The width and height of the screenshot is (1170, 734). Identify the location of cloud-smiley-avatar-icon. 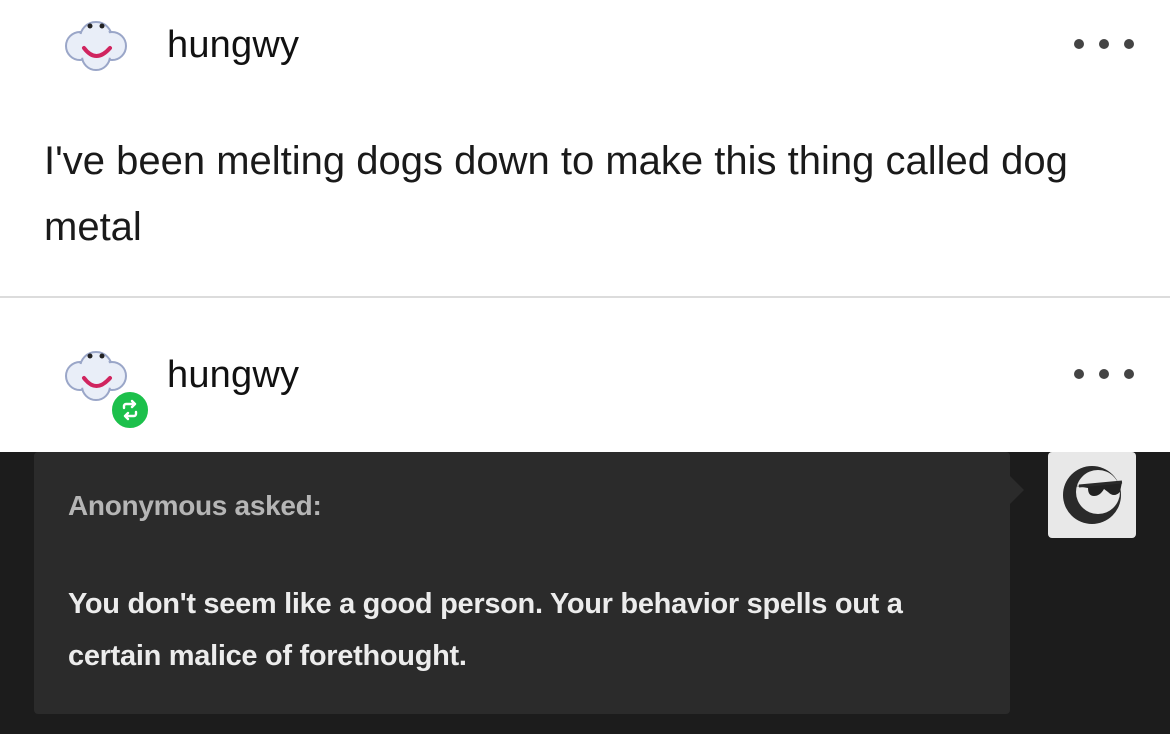
(96, 44).